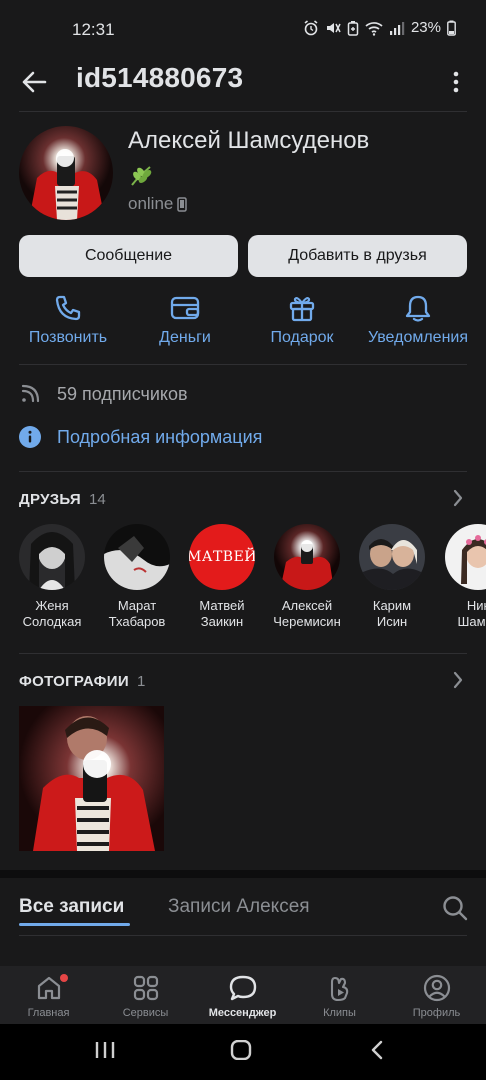 The width and height of the screenshot is (486, 1080). What do you see at coordinates (436, 996) in the screenshot?
I see `nav-profile: Профиль` at bounding box center [436, 996].